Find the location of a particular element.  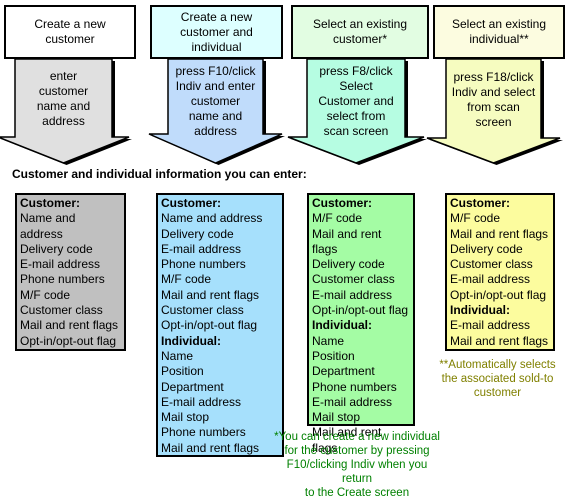

footnote-line: to the Create screen is located at coordinates (357, 493).